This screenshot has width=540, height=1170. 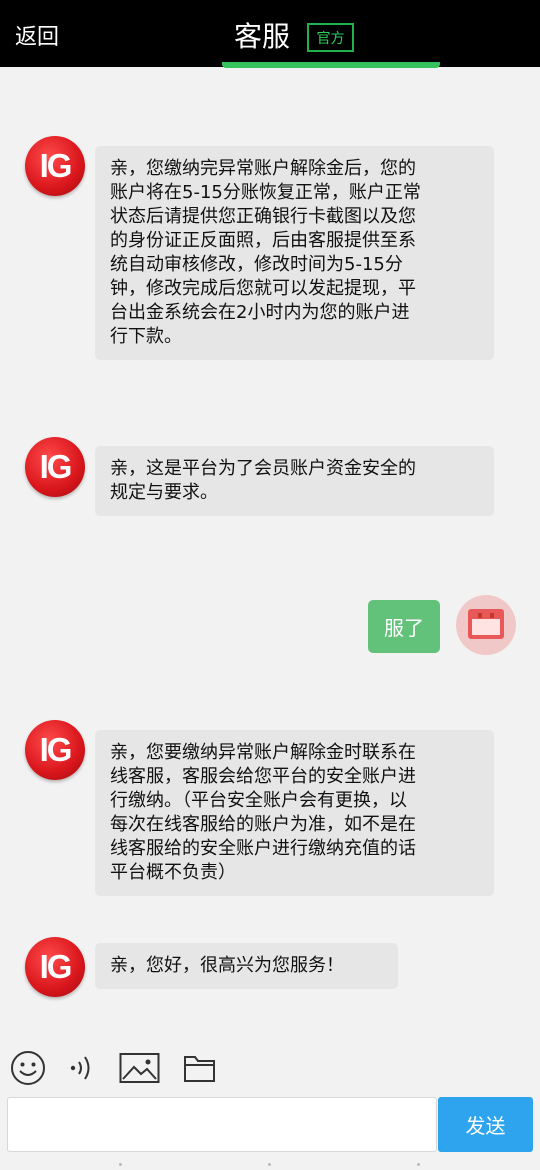 What do you see at coordinates (199, 1068) in the screenshot?
I see `folder-icon` at bounding box center [199, 1068].